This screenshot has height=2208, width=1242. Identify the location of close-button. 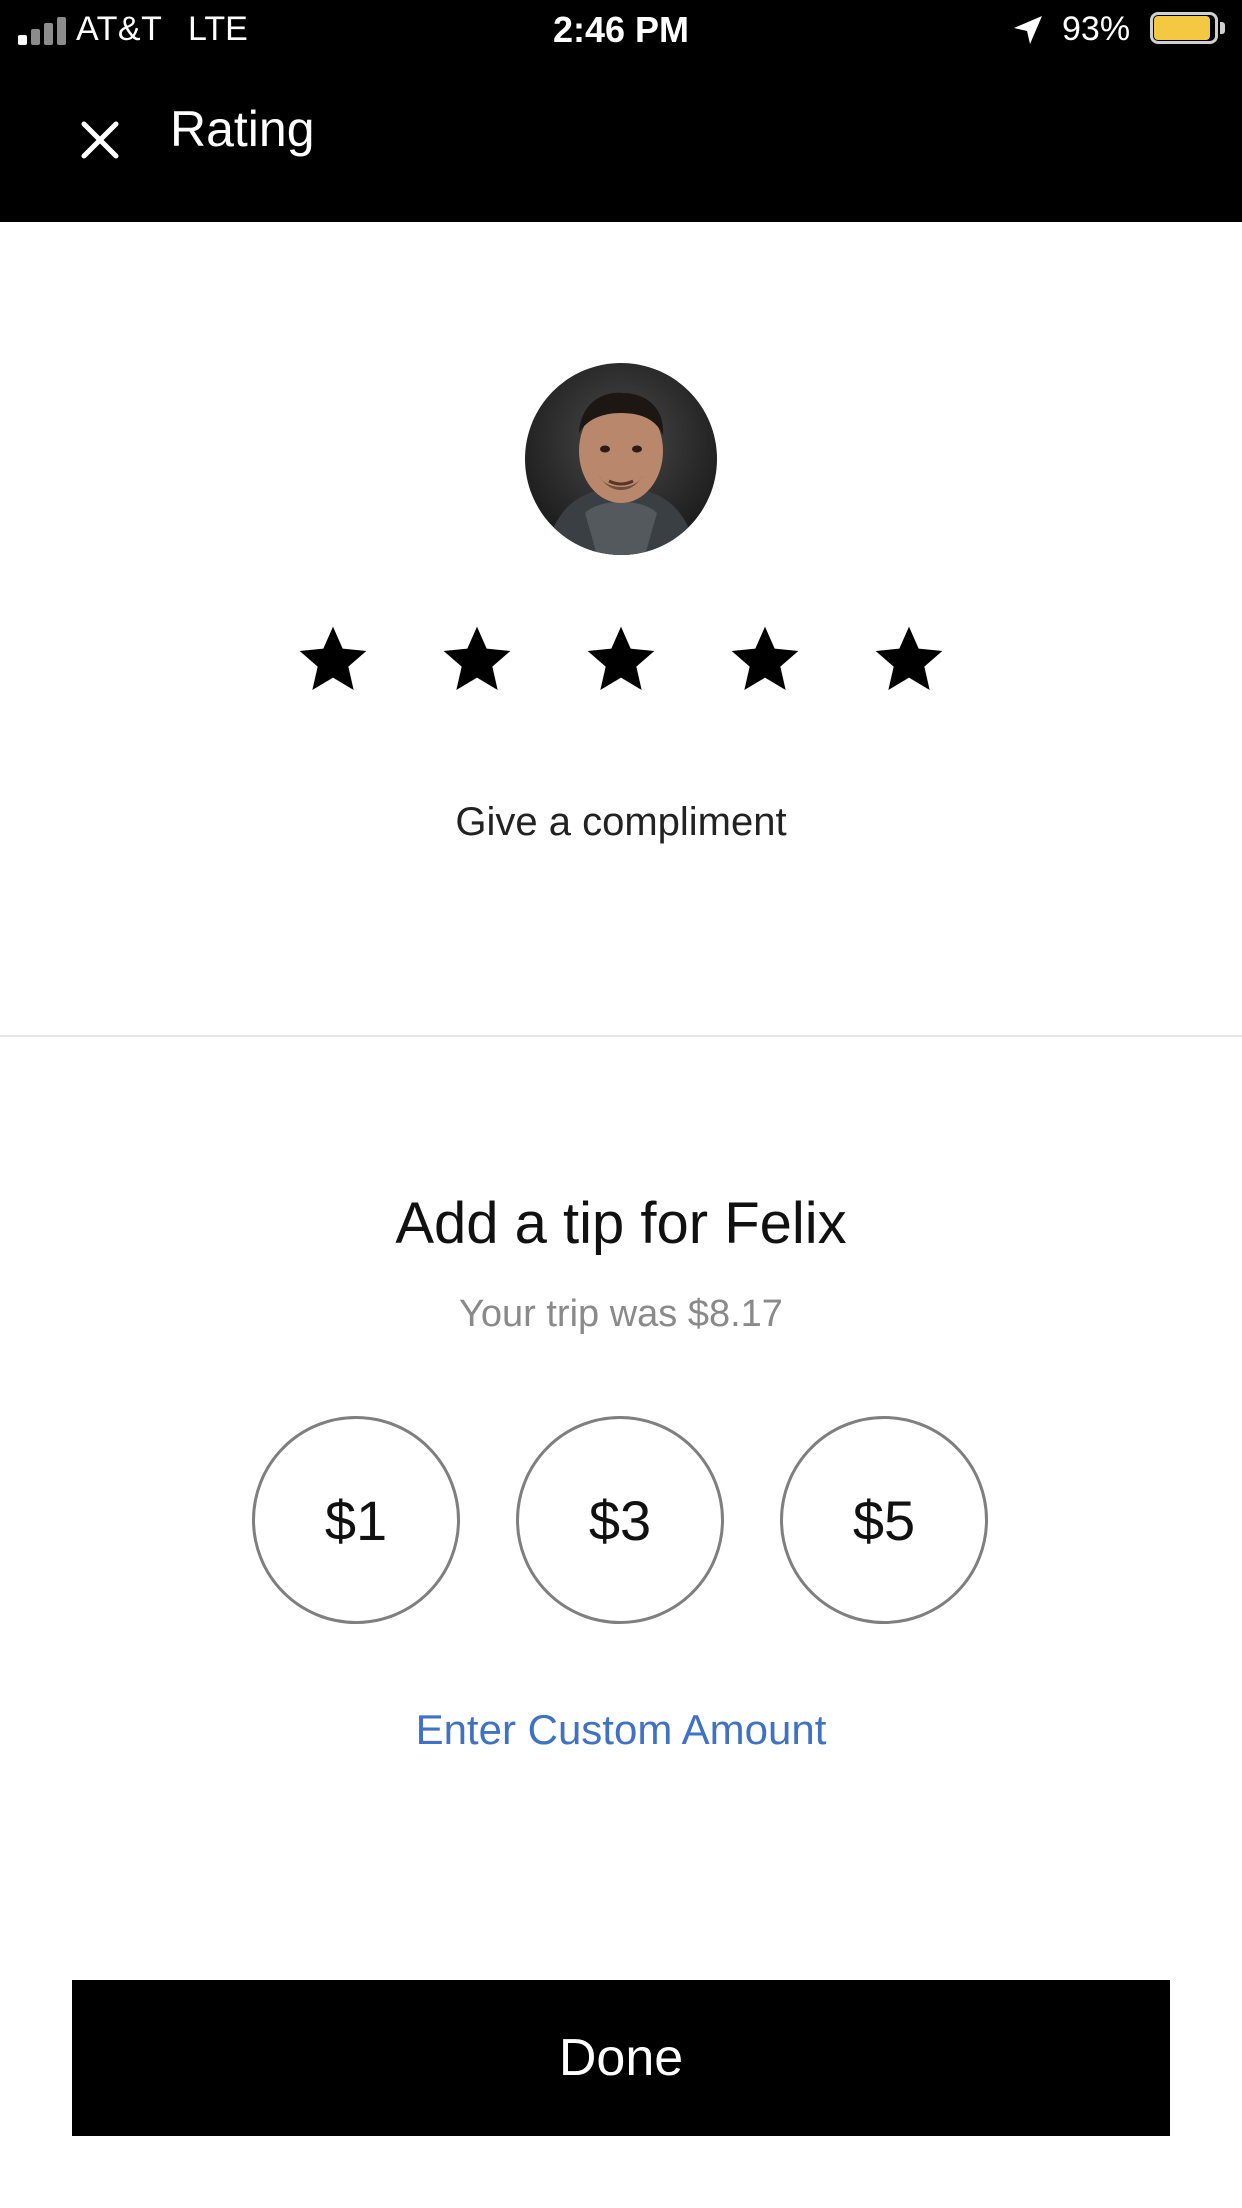
(100, 140).